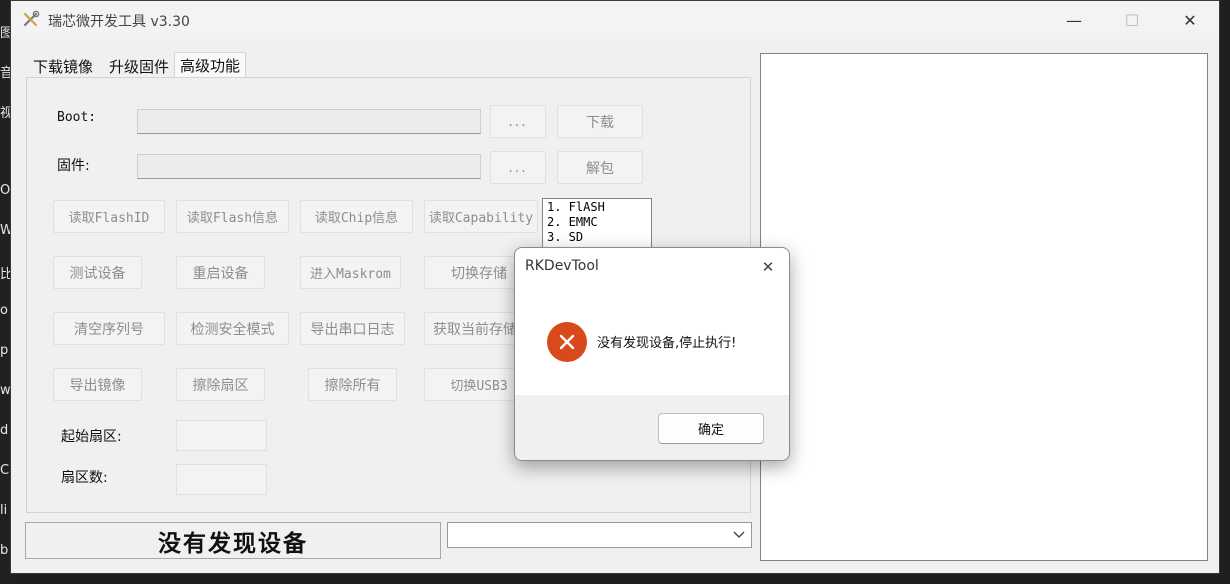  Describe the element at coordinates (567, 342) in the screenshot. I see `error-icon` at that location.